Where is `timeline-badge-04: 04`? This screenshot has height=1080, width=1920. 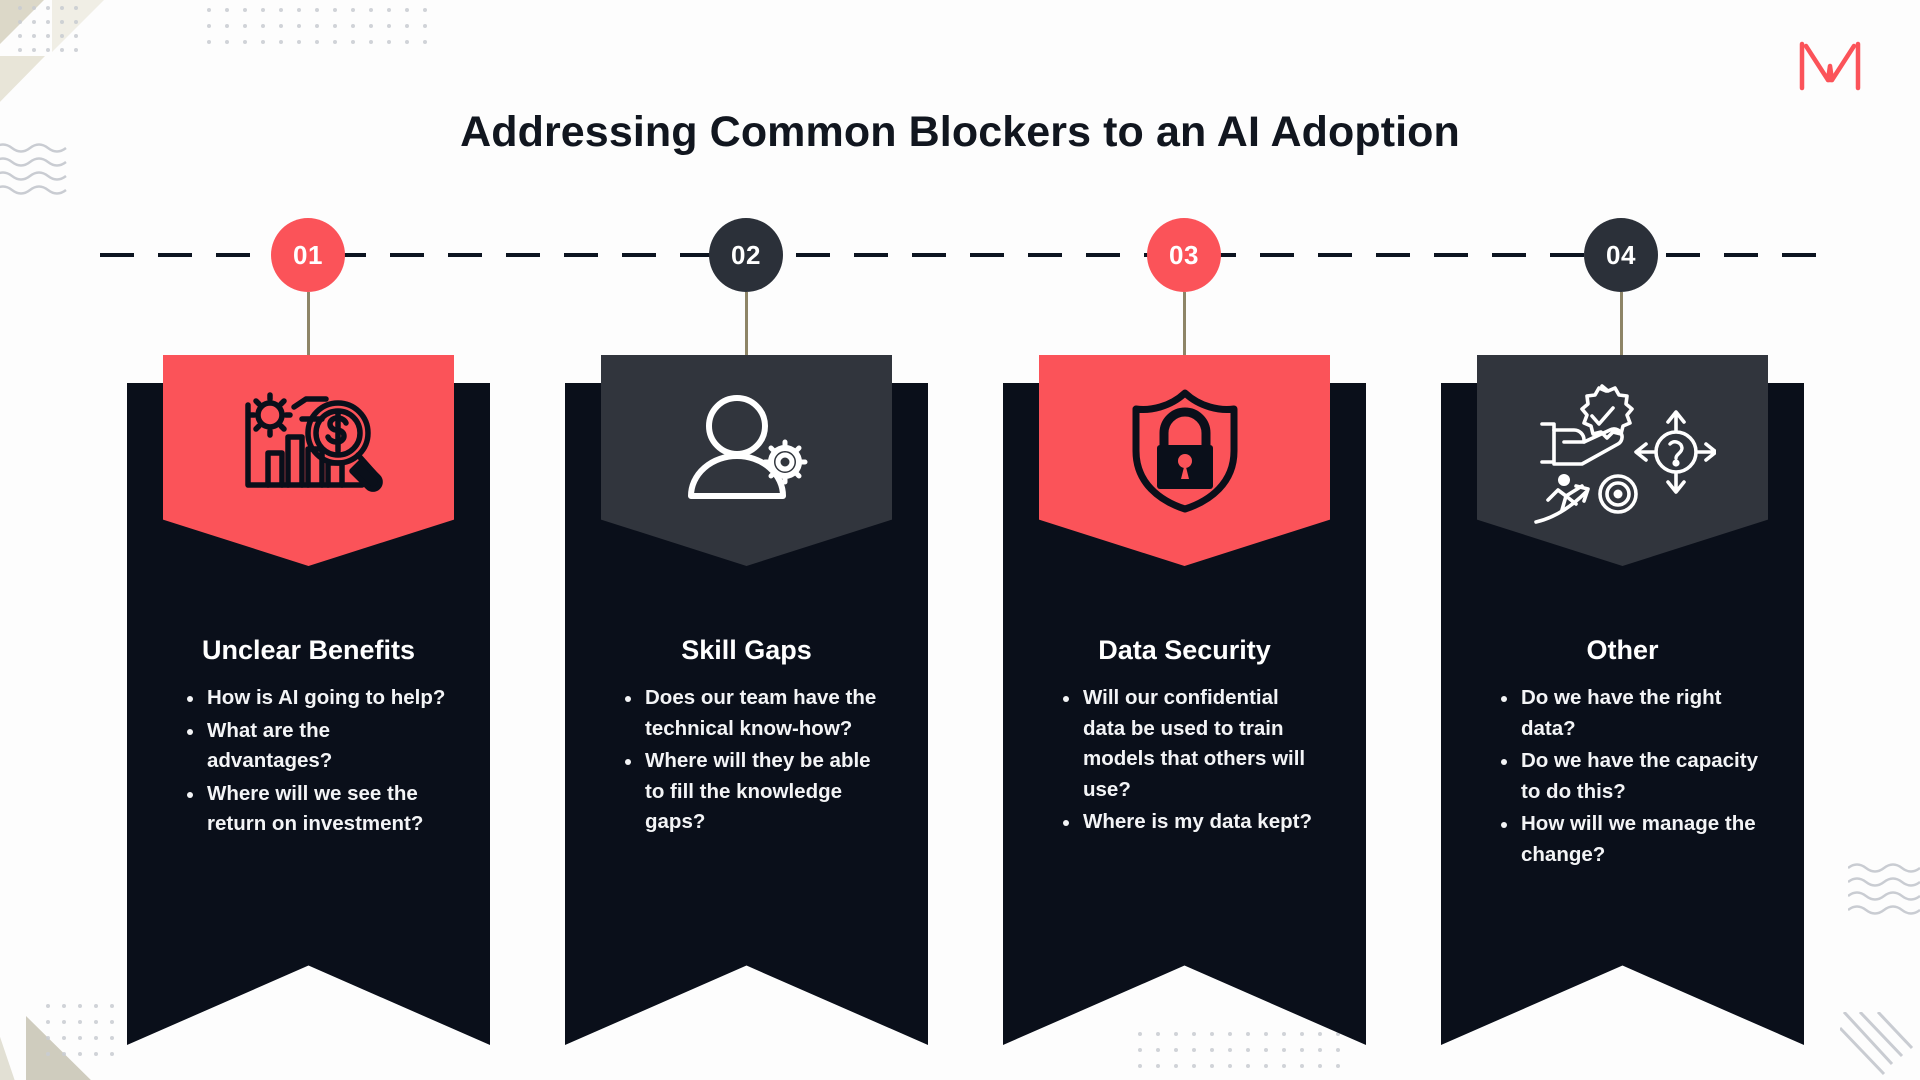
timeline-badge-04: 04 is located at coordinates (1621, 255).